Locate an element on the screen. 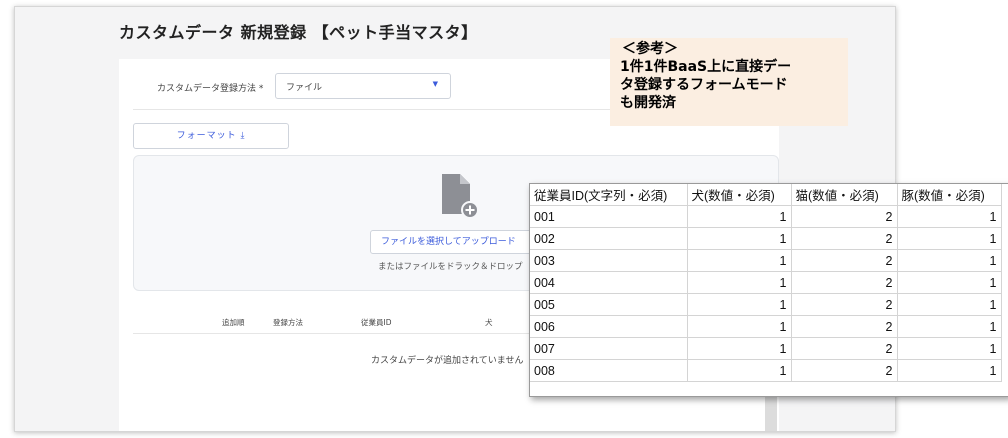 This screenshot has height=438, width=1008. spreadsheet-row: 005 1 2 1 is located at coordinates (766, 304).